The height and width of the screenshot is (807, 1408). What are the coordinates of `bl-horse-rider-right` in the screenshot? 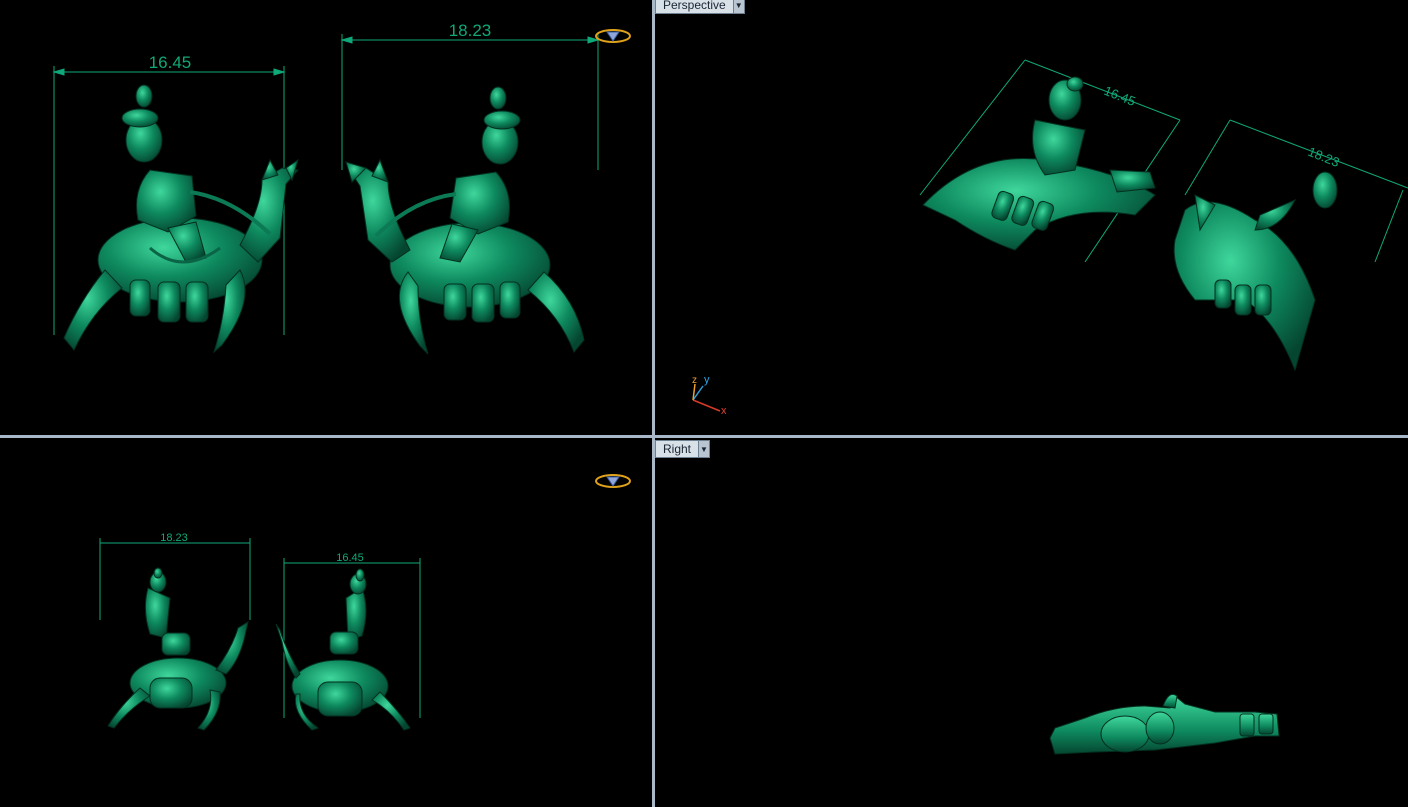 It's located at (343, 649).